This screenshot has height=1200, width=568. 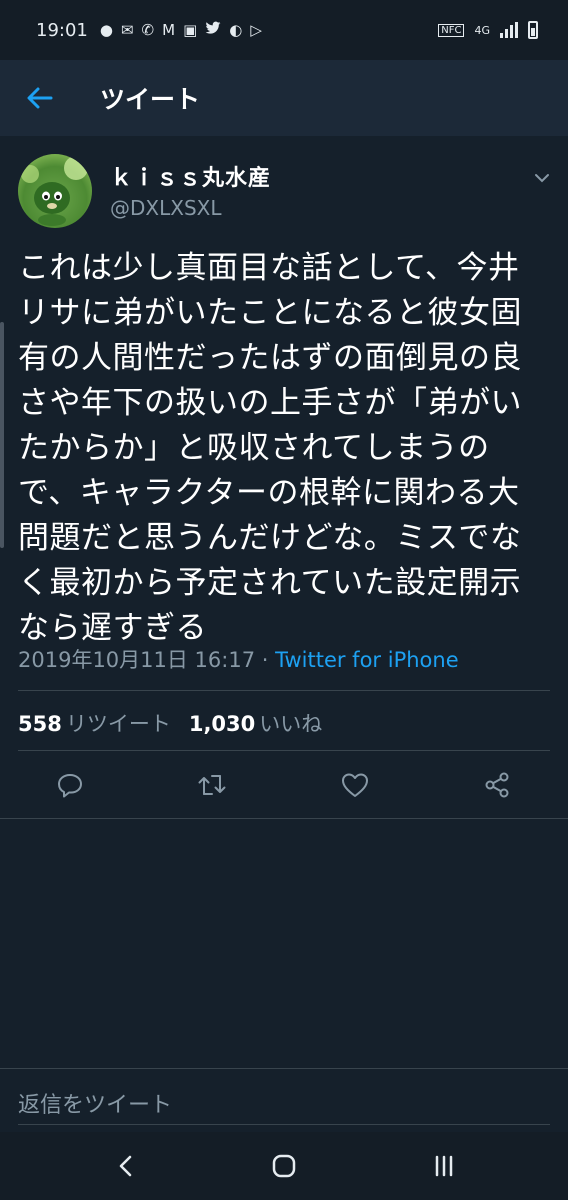 What do you see at coordinates (213, 30) in the screenshot?
I see `twitter-icon` at bounding box center [213, 30].